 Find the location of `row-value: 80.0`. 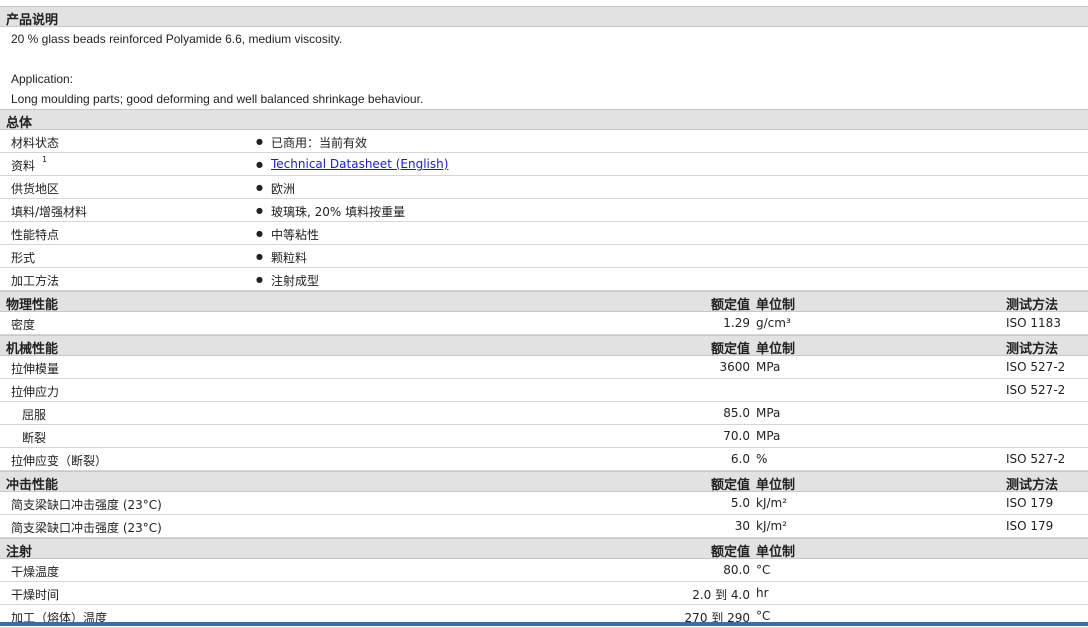

row-value: 80.0 is located at coordinates (736, 570).